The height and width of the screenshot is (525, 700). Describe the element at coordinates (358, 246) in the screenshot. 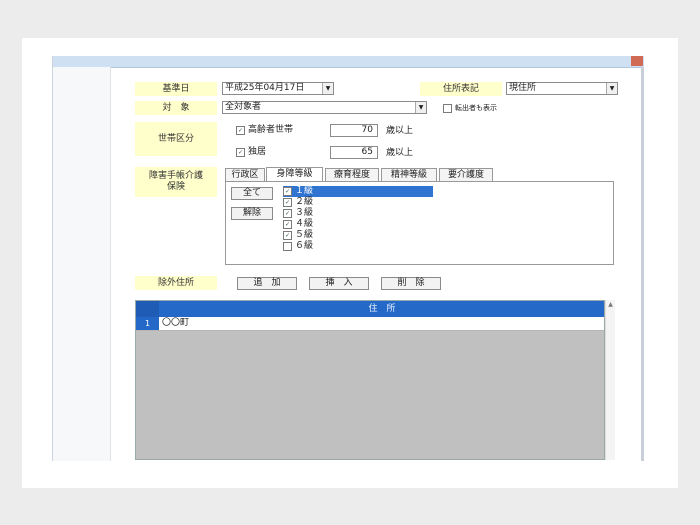

I see `list-item: ６級` at that location.